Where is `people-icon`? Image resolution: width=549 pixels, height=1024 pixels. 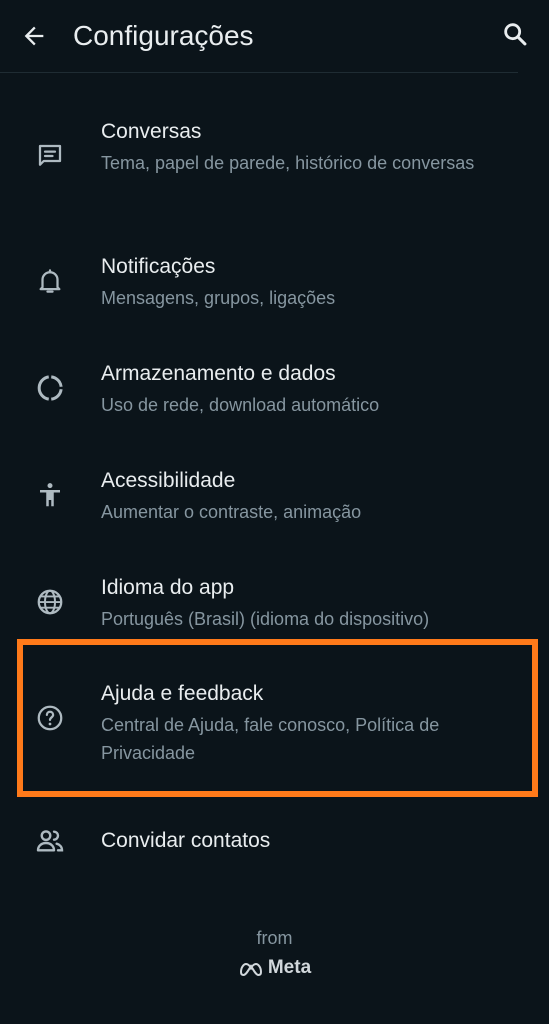
people-icon is located at coordinates (50, 841).